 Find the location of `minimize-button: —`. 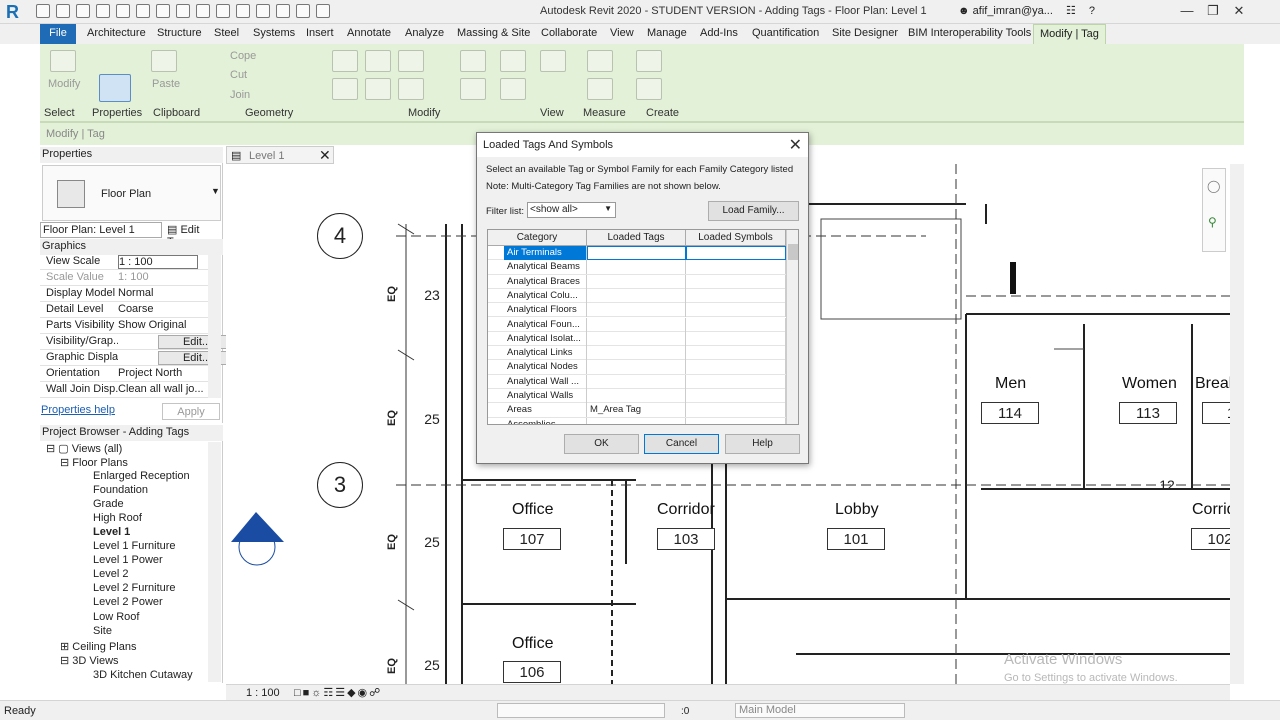

minimize-button: — is located at coordinates (1187, 10).